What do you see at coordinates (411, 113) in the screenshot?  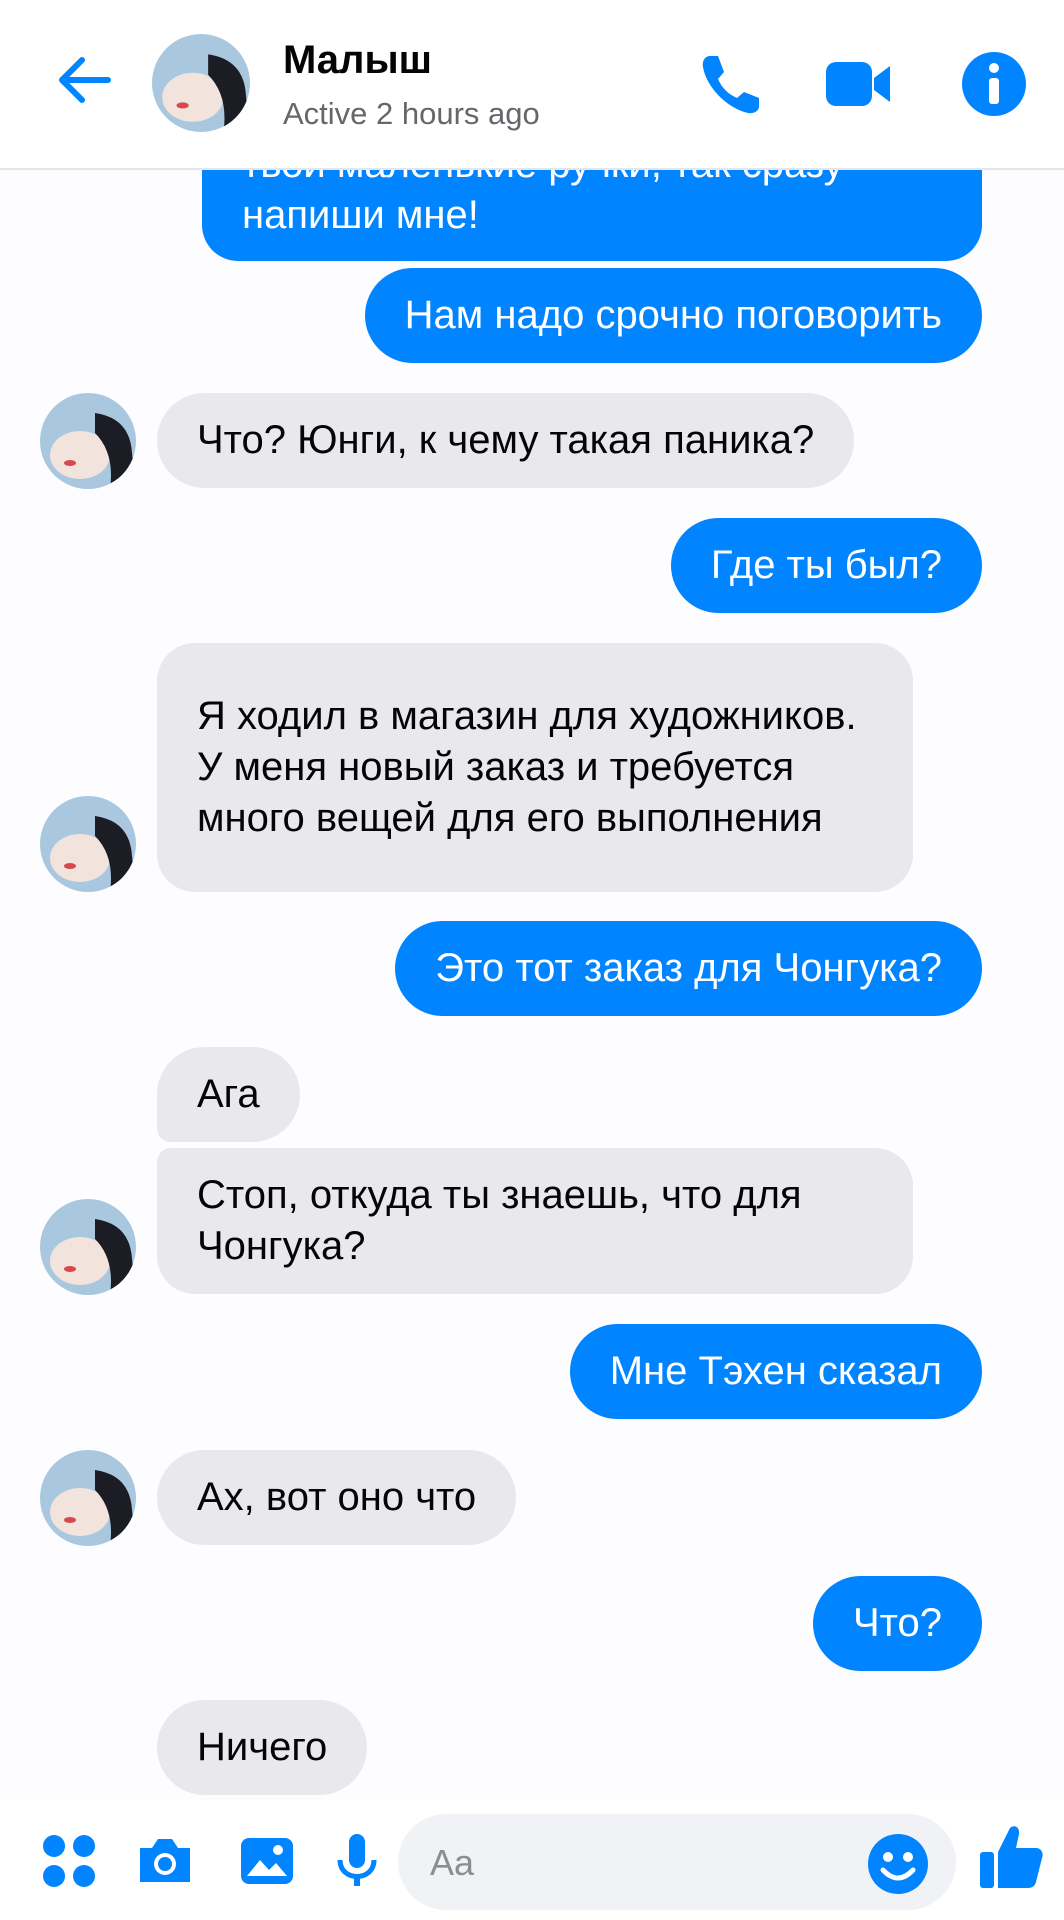 I see `contact-status: Active 2 hours ago` at bounding box center [411, 113].